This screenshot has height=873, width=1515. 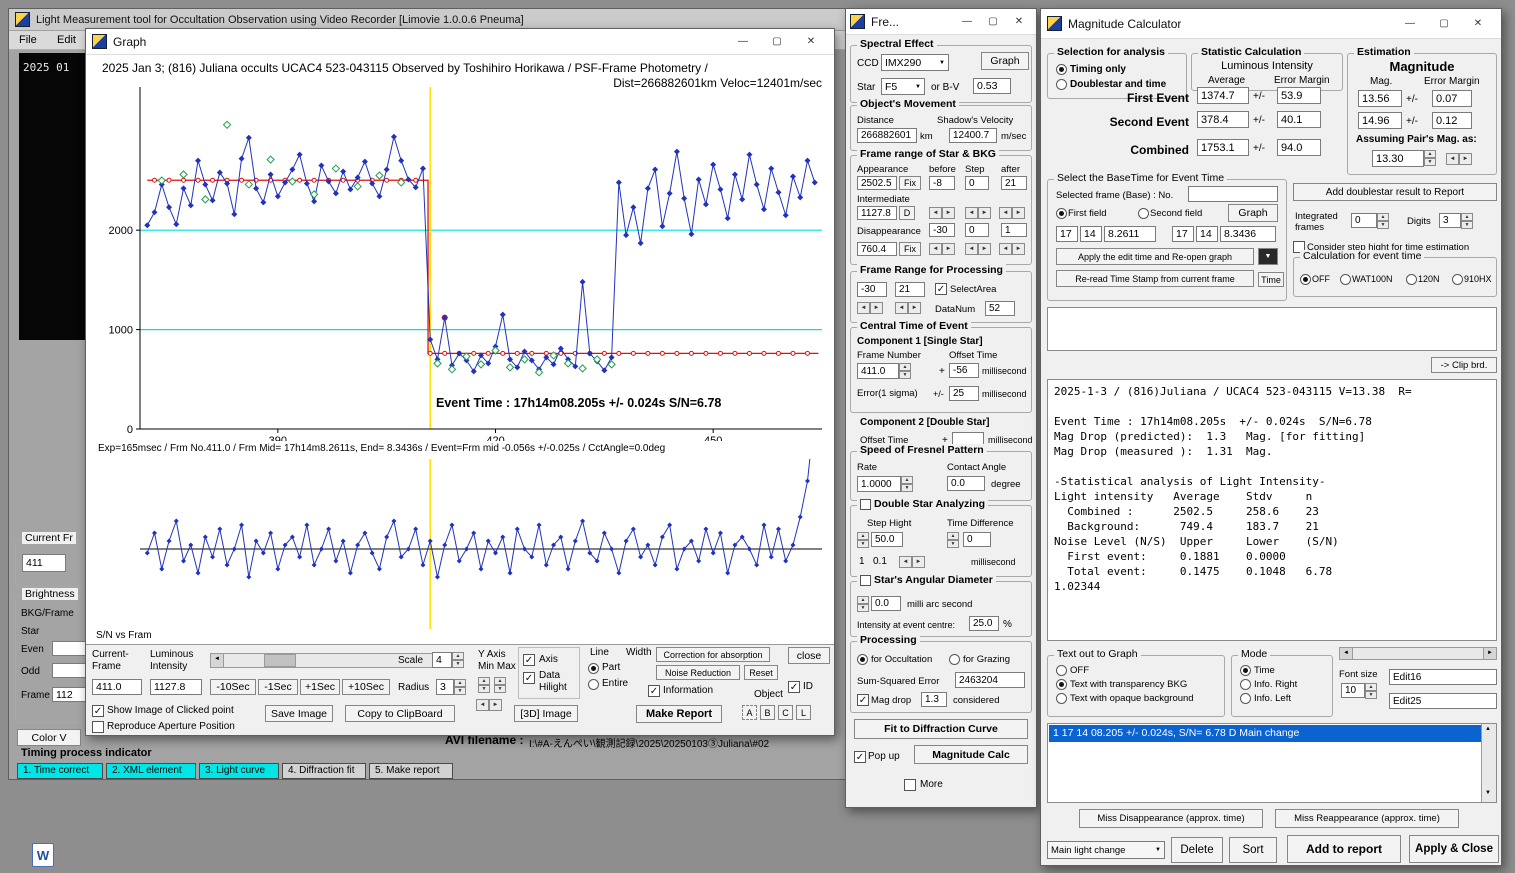 What do you see at coordinates (489, 705) in the screenshot?
I see `yaxis-shift-left-right: ◄ ►` at bounding box center [489, 705].